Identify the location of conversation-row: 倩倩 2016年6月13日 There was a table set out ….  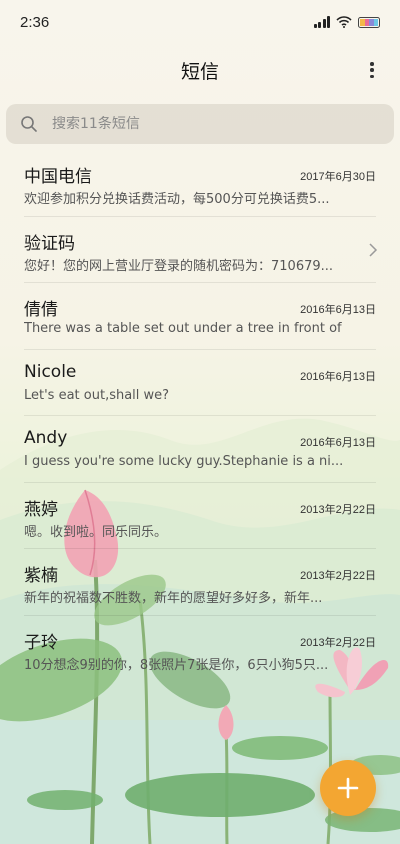
(200, 316).